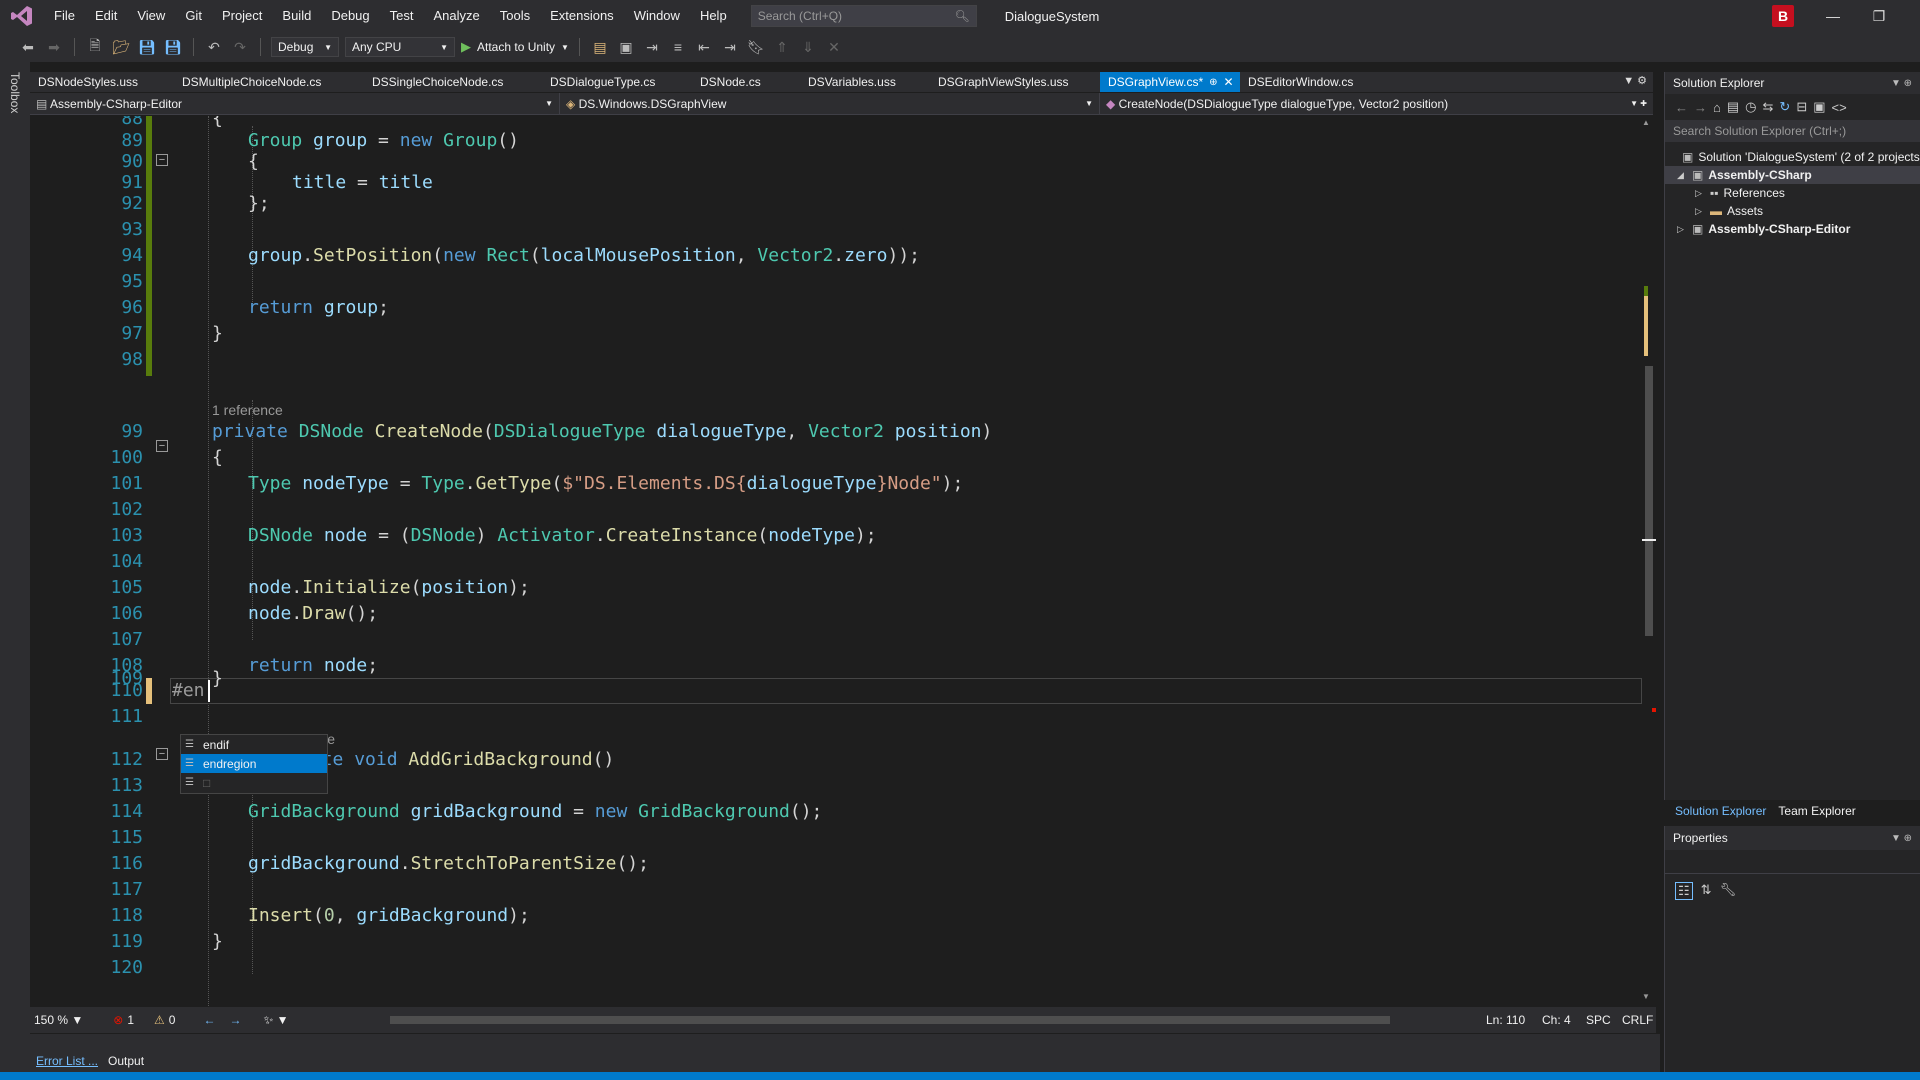 Image resolution: width=1920 pixels, height=1080 pixels. Describe the element at coordinates (191, 782) in the screenshot. I see `filter-icon: ☰` at that location.